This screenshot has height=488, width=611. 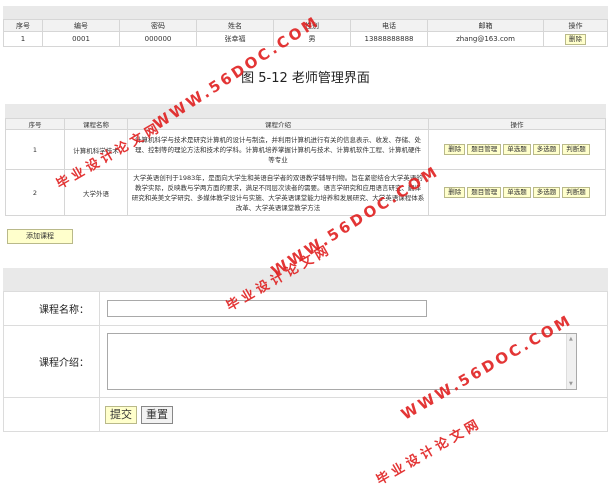 I want to click on cell-password: 000000, so click(x=158, y=39).